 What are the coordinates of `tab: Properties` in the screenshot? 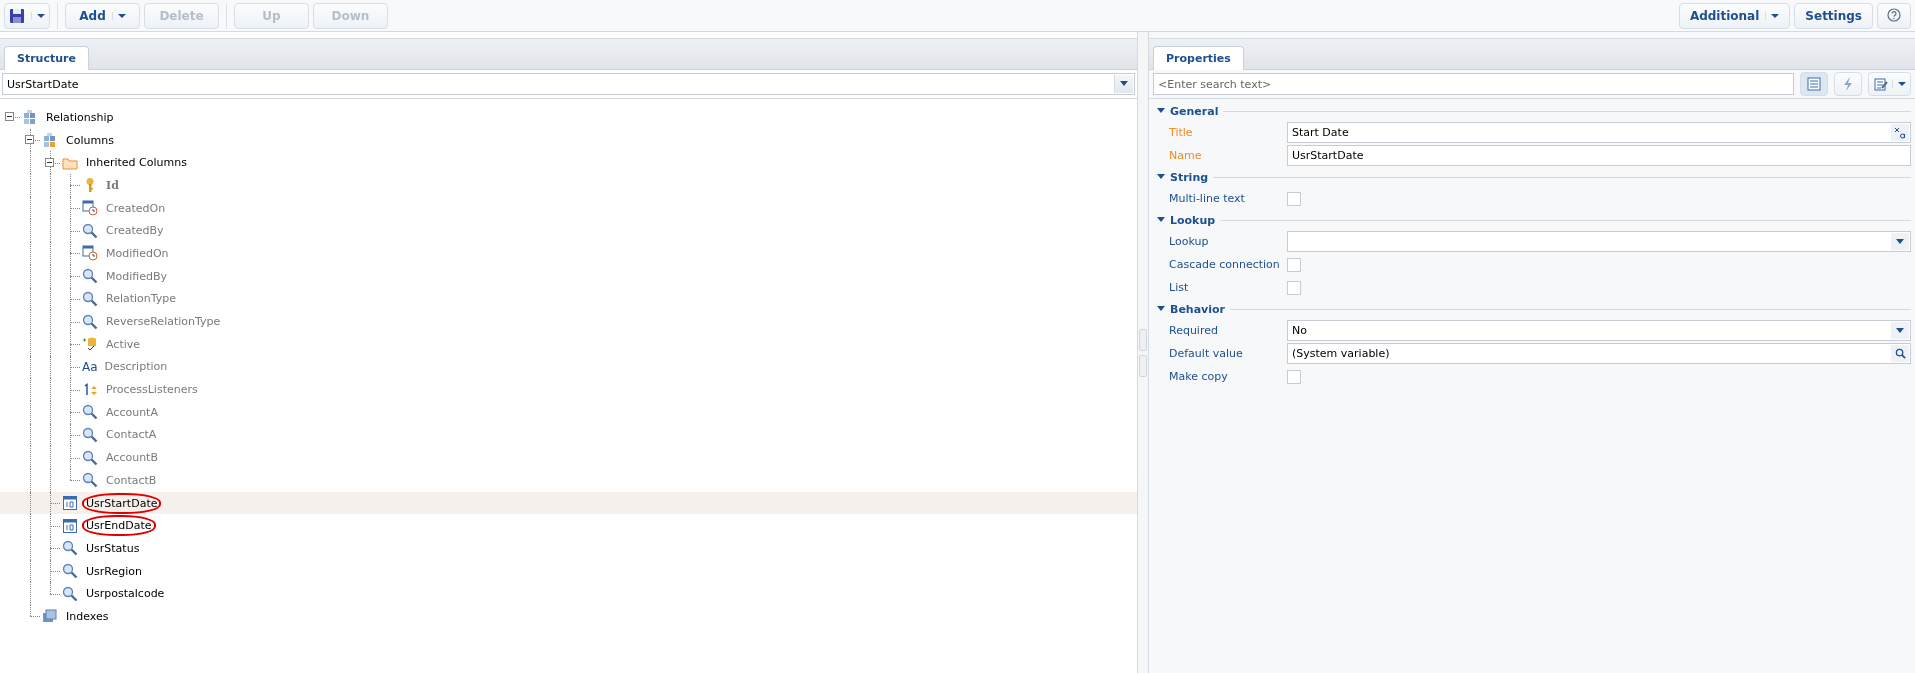 It's located at (1198, 58).